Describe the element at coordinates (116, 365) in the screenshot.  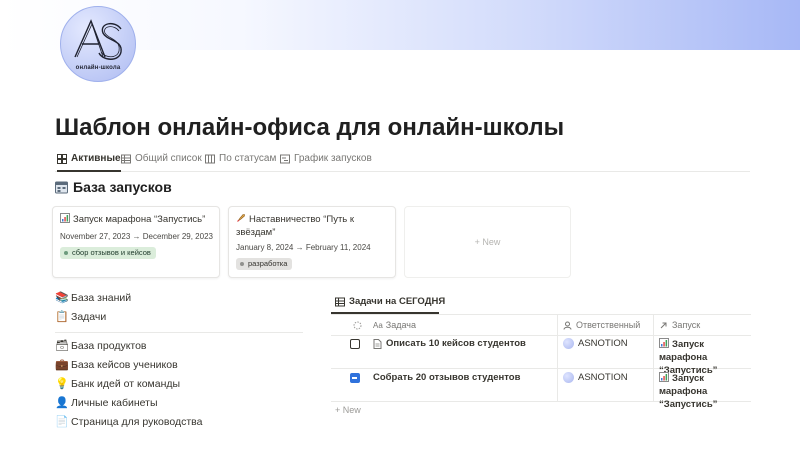
I see `link-student-cases: 💼 База кейсов учеников` at that location.